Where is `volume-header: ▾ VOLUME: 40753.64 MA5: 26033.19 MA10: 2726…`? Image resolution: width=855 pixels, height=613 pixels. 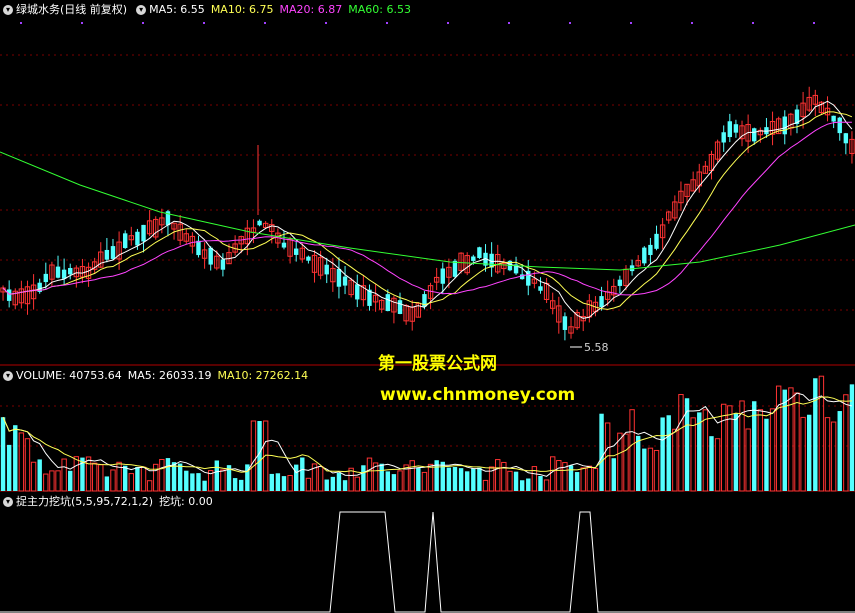 volume-header: ▾ VOLUME: 40753.64 MA5: 26033.19 MA10: 2726… is located at coordinates (157, 376).